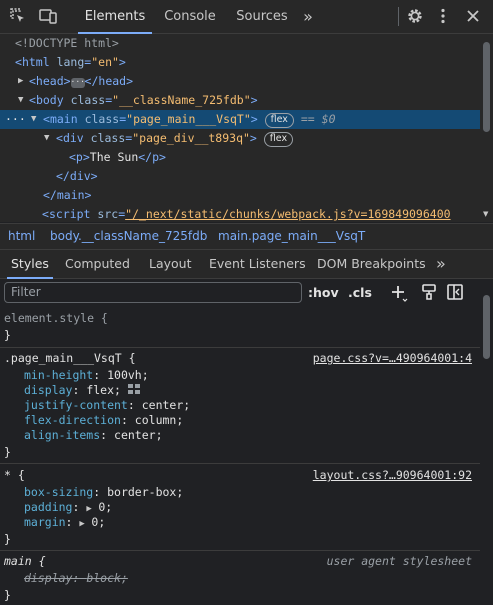 This screenshot has height=605, width=493. I want to click on head-node: <head>···</head>, so click(81, 81).